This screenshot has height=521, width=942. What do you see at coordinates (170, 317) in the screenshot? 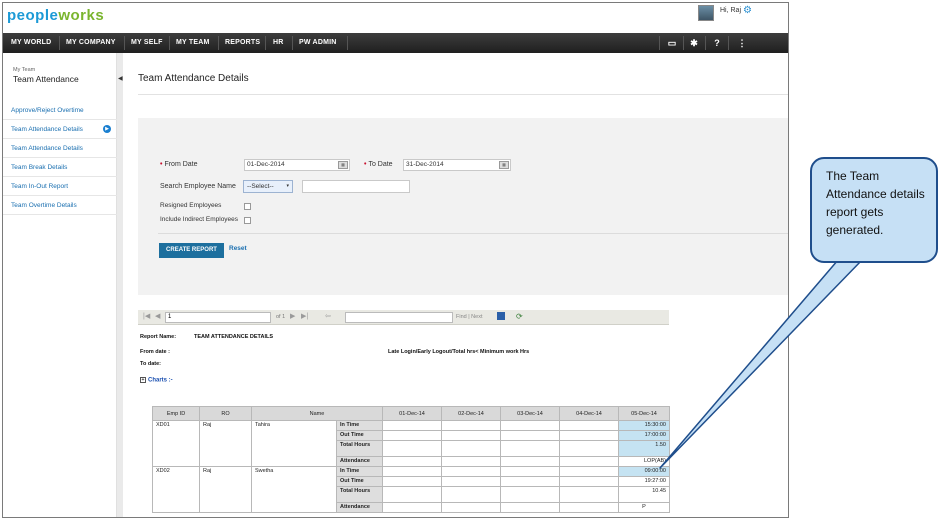
I see `page-number-value: 1` at bounding box center [170, 317].